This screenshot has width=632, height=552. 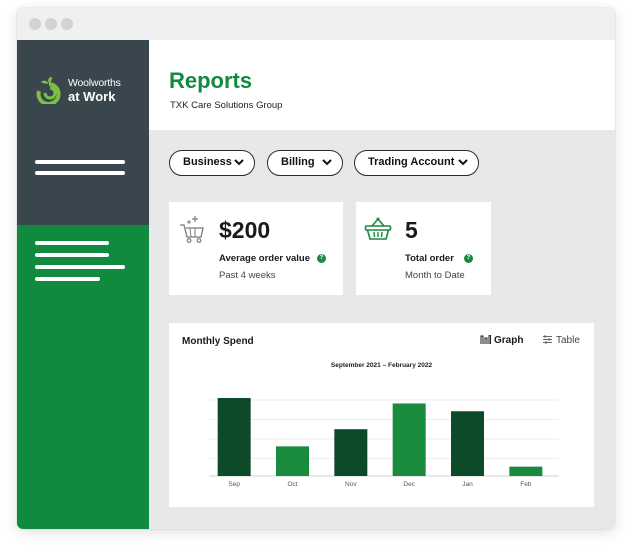 What do you see at coordinates (316, 24) in the screenshot?
I see `window-titlebar` at bounding box center [316, 24].